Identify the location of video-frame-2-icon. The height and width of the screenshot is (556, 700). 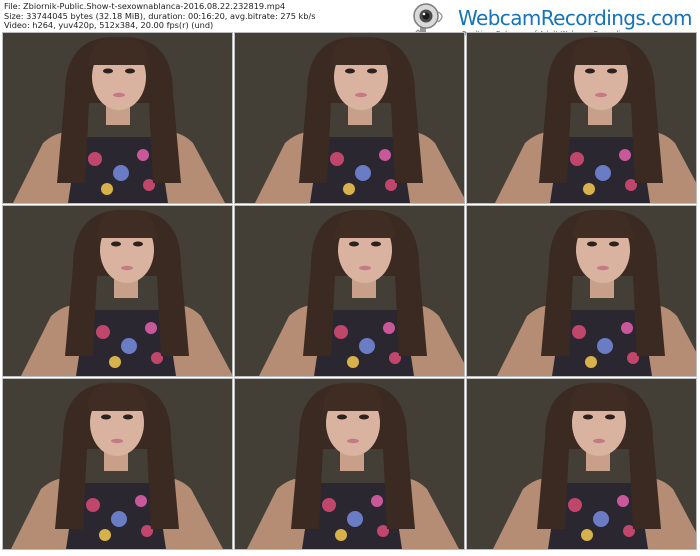
(349, 118).